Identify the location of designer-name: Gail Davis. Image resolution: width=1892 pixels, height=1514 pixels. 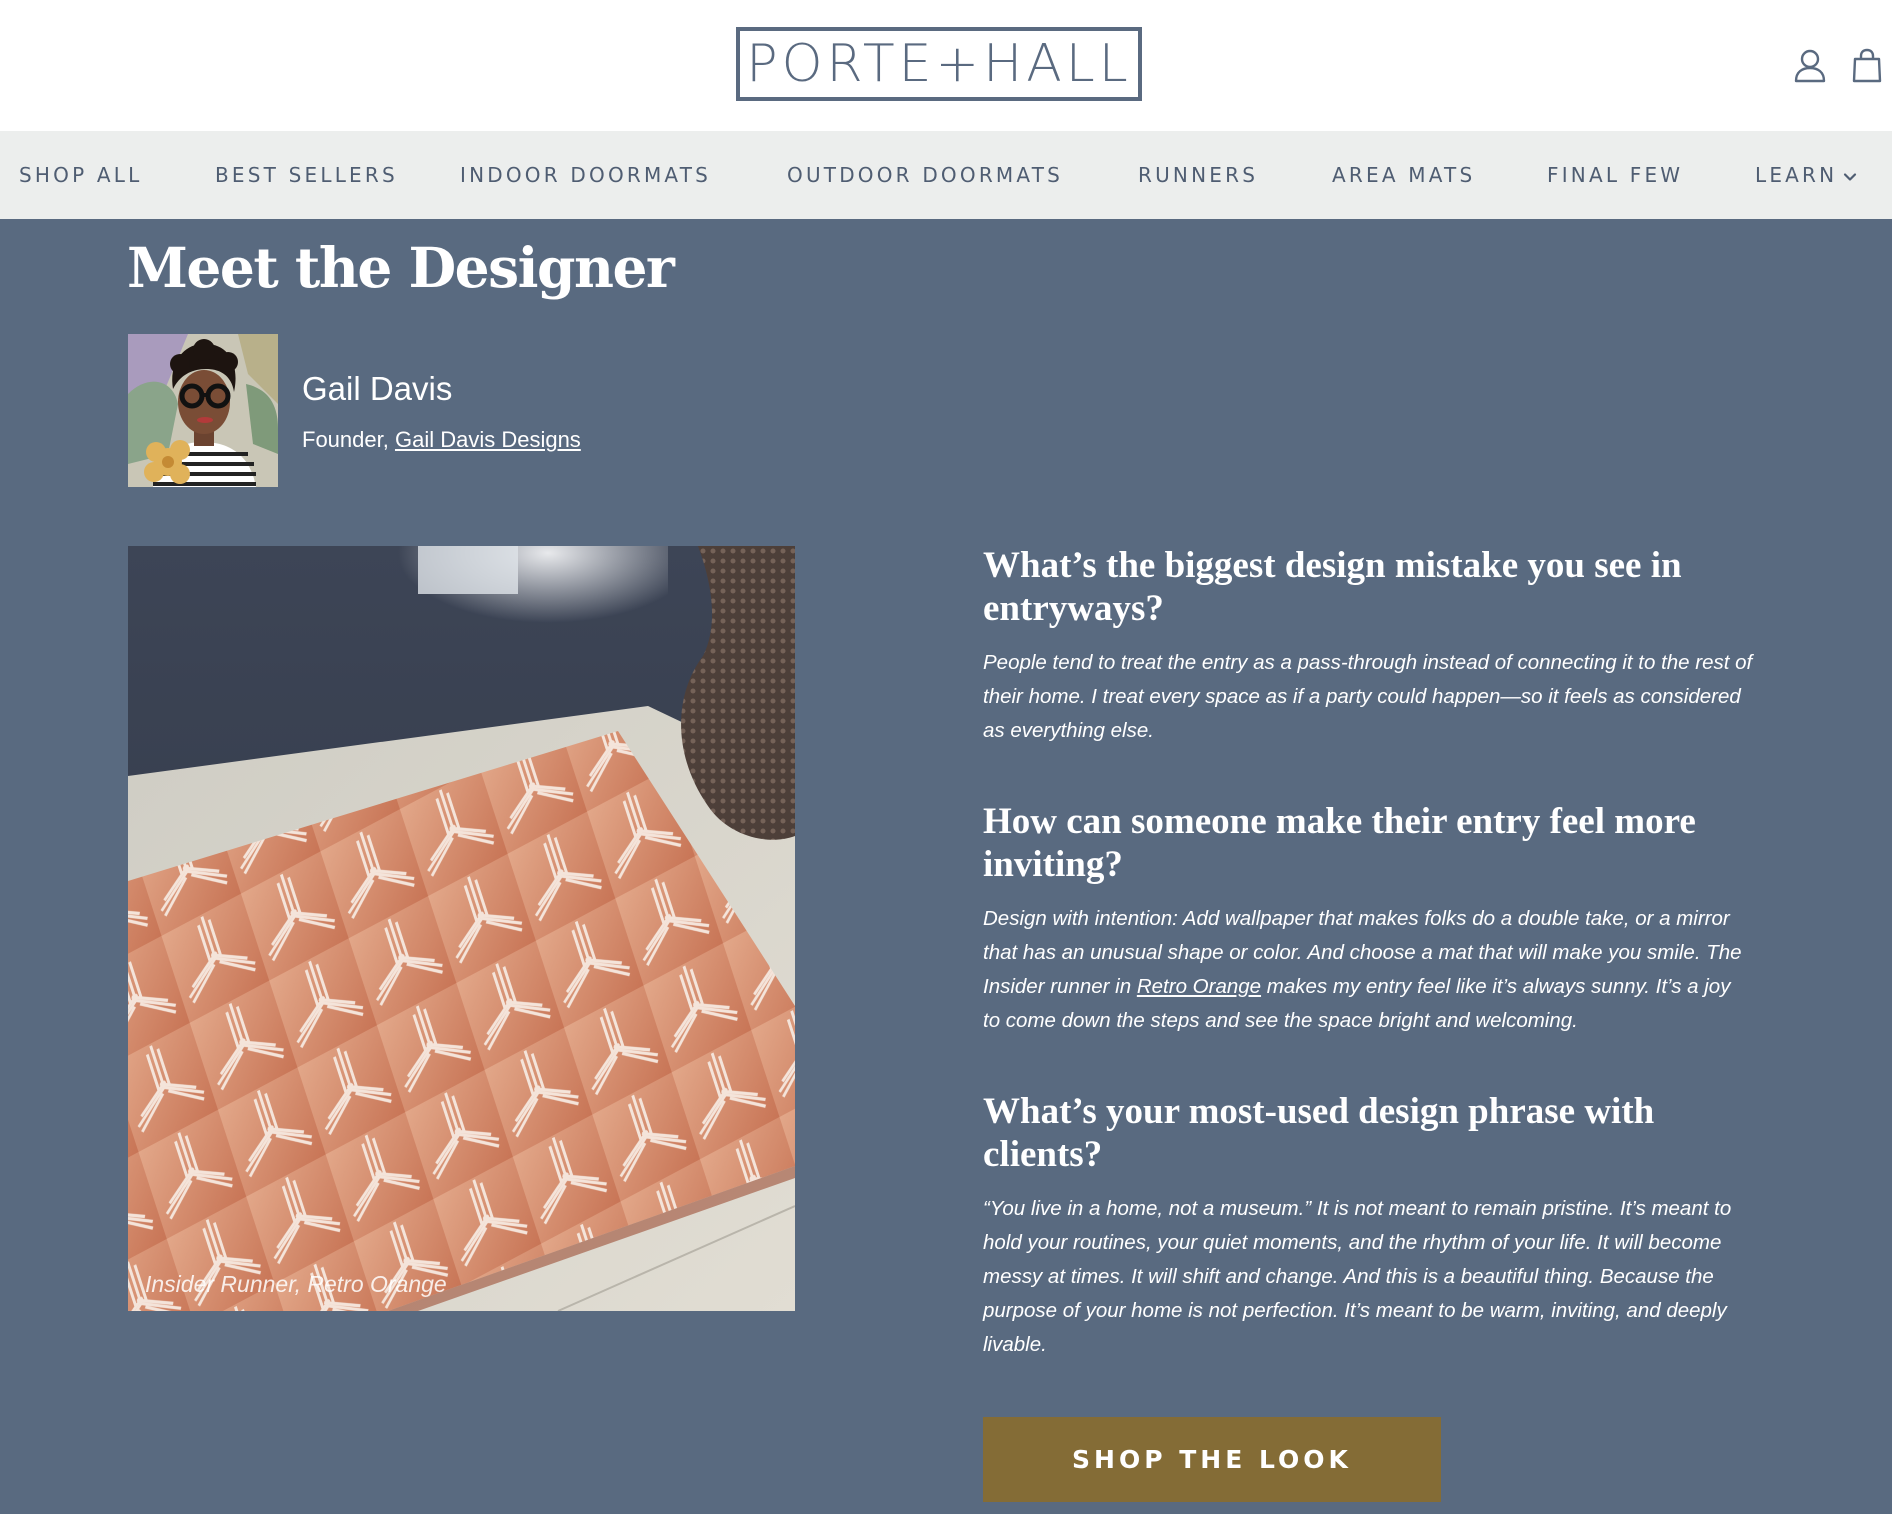
(377, 388).